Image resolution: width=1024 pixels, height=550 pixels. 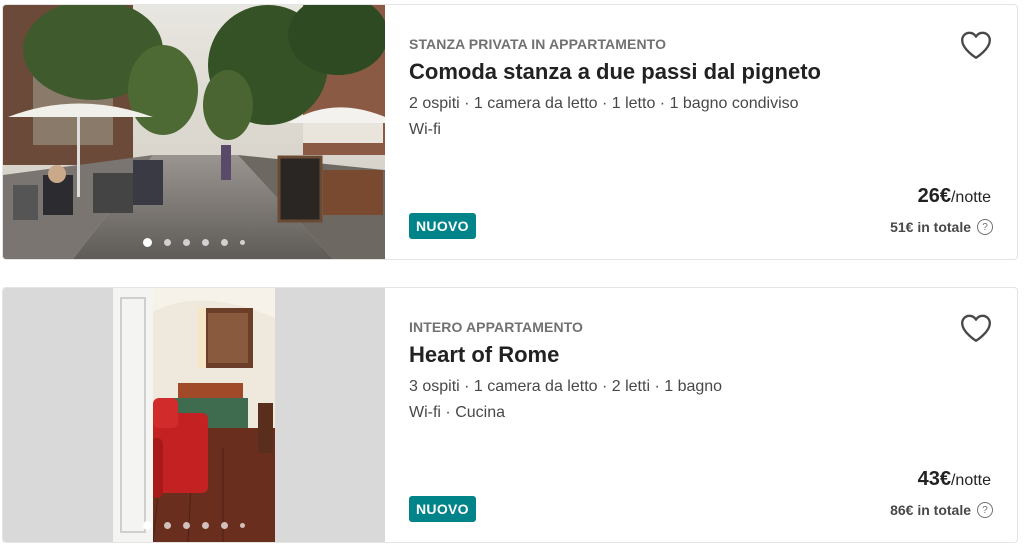 What do you see at coordinates (425, 129) in the screenshot?
I see `listing-amenities: Wi-fi` at bounding box center [425, 129].